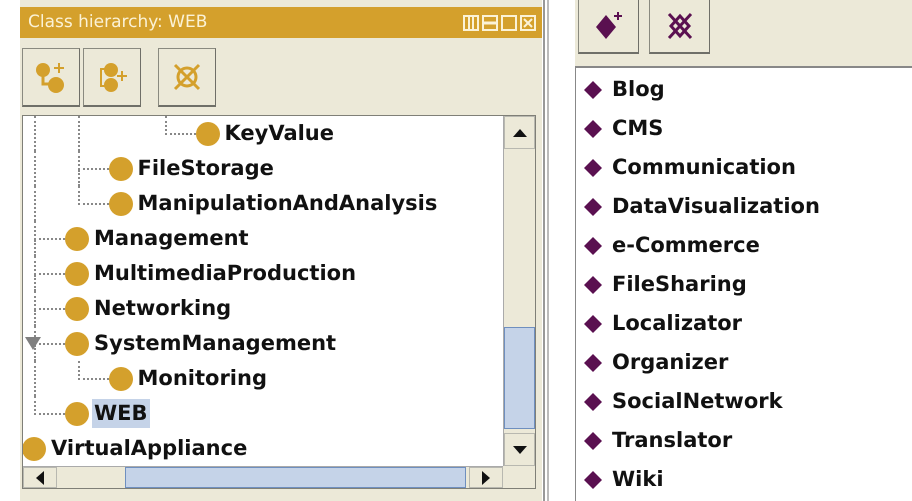  I want to click on tree-item: VirtualAppliance, so click(149, 448).